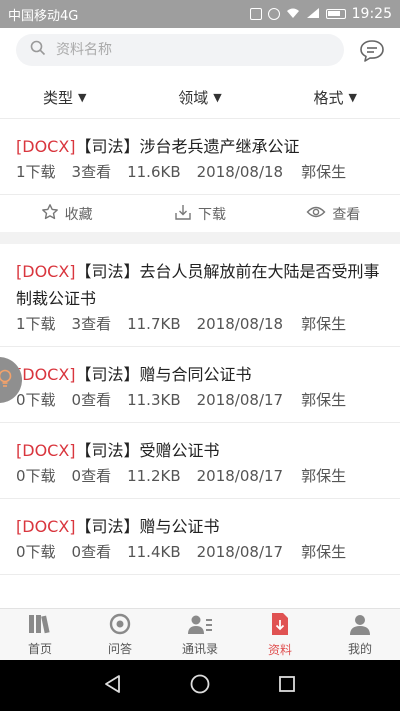 The height and width of the screenshot is (711, 400). Describe the element at coordinates (120, 626) in the screenshot. I see `qa-icon` at that location.